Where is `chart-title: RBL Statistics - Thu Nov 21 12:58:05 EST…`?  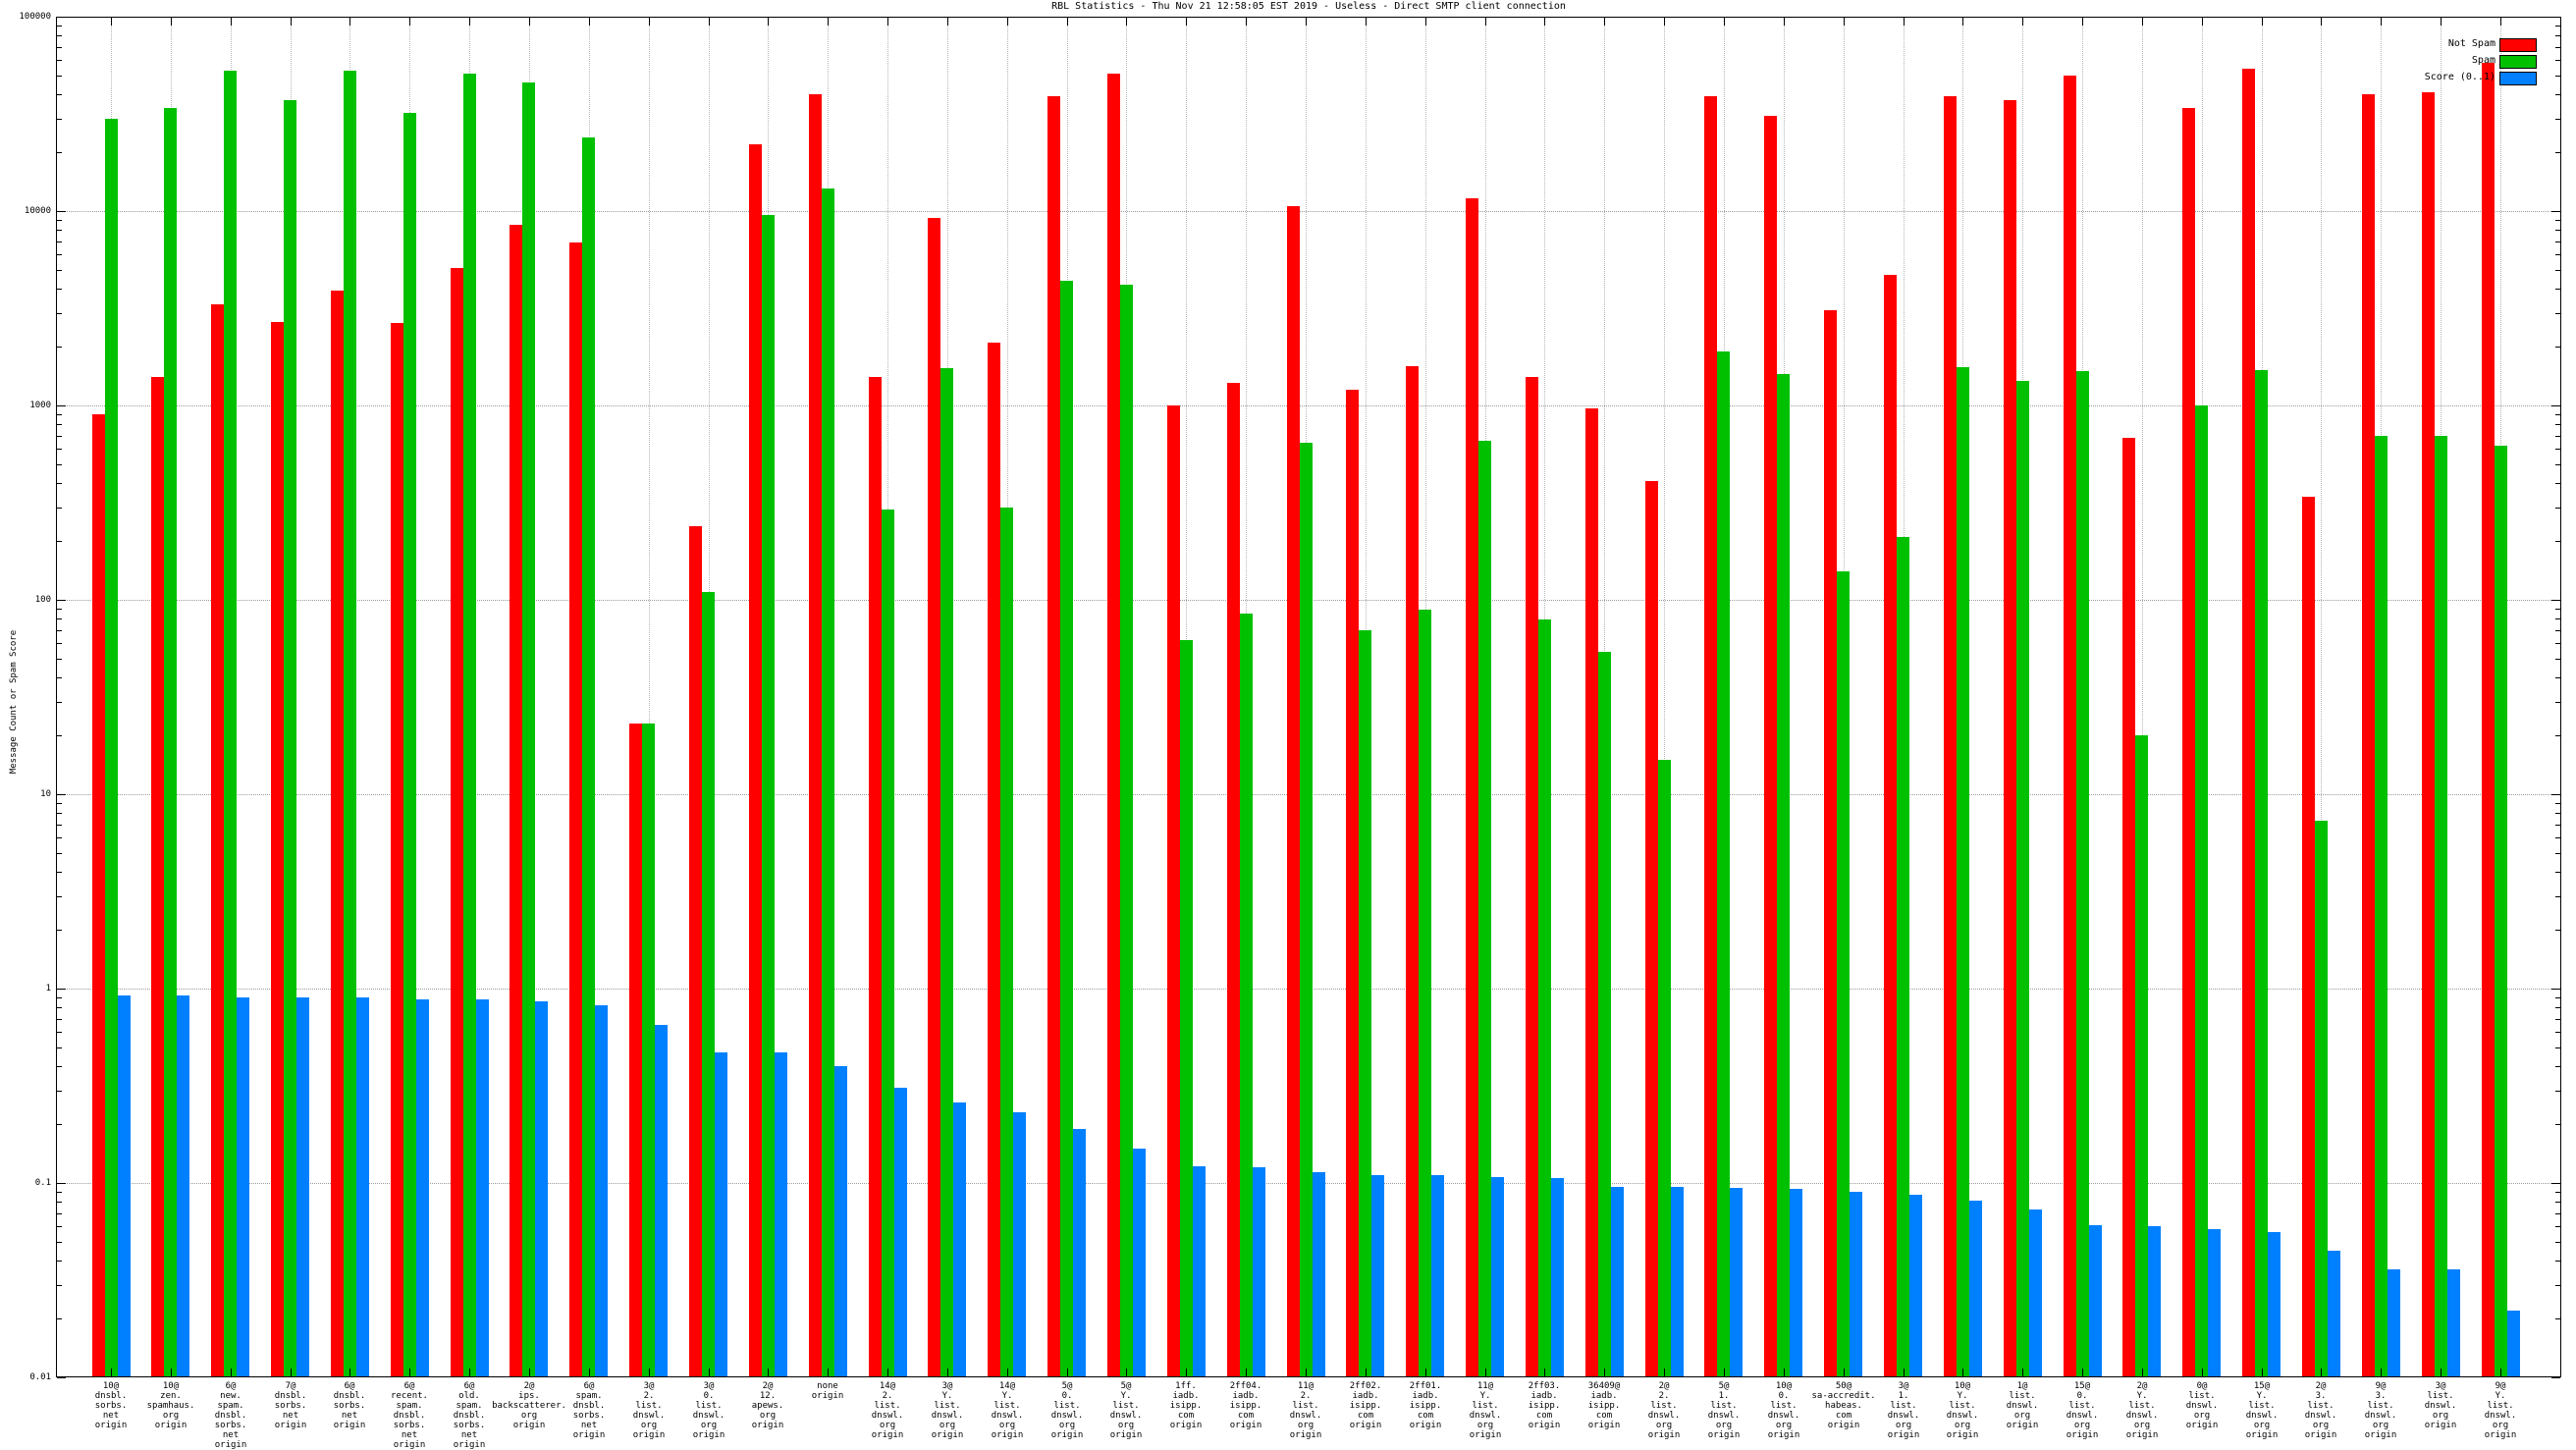 chart-title: RBL Statistics - Thu Nov 21 12:58:05 EST… is located at coordinates (1308, 6).